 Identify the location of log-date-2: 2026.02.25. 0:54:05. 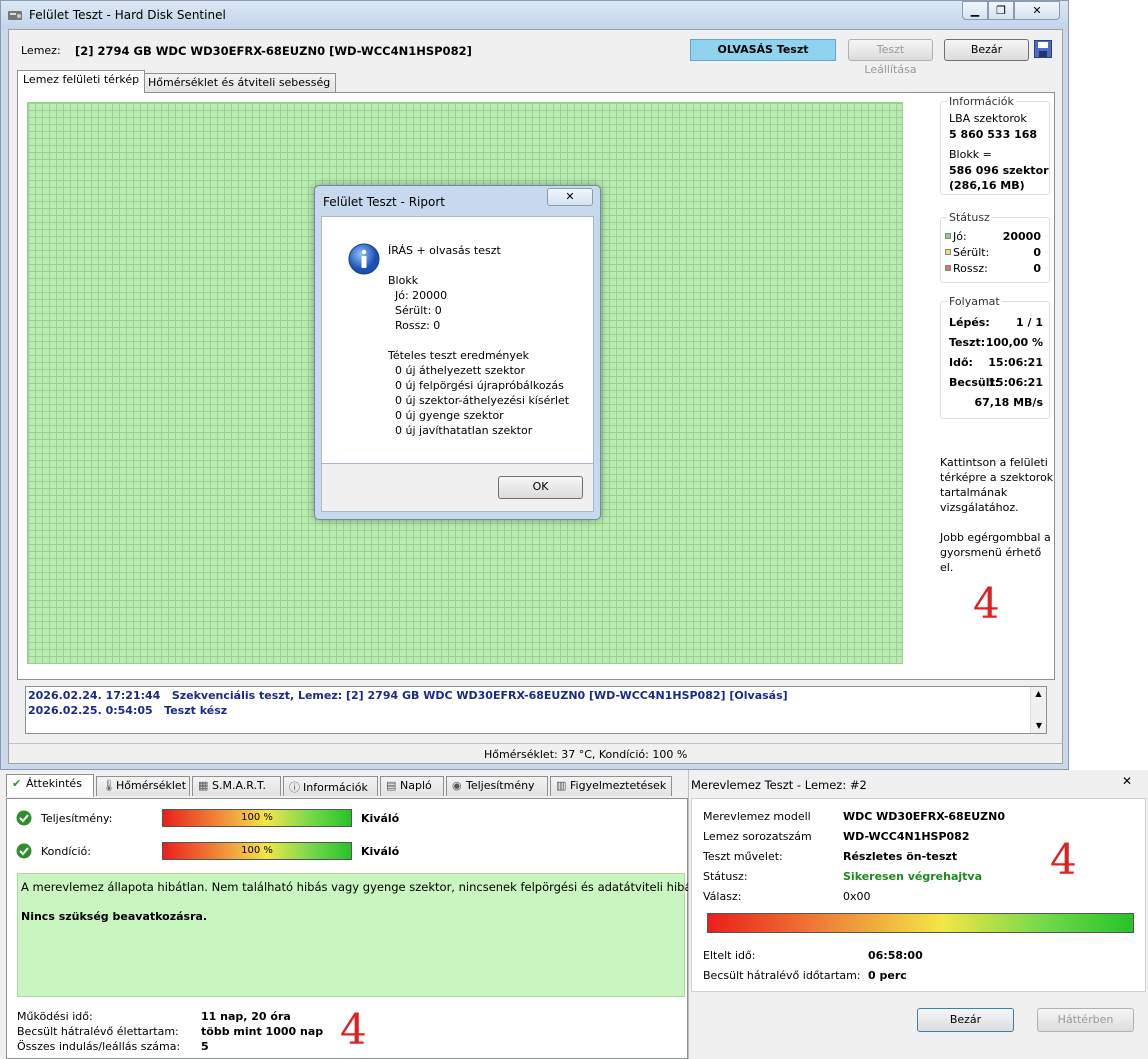
(90, 710).